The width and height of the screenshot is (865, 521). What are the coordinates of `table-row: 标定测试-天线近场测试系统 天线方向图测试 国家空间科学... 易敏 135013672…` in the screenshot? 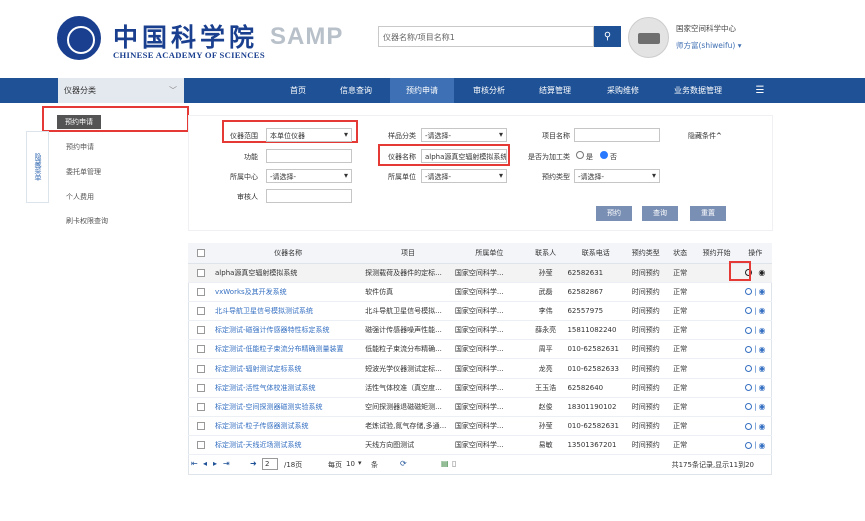 It's located at (480, 445).